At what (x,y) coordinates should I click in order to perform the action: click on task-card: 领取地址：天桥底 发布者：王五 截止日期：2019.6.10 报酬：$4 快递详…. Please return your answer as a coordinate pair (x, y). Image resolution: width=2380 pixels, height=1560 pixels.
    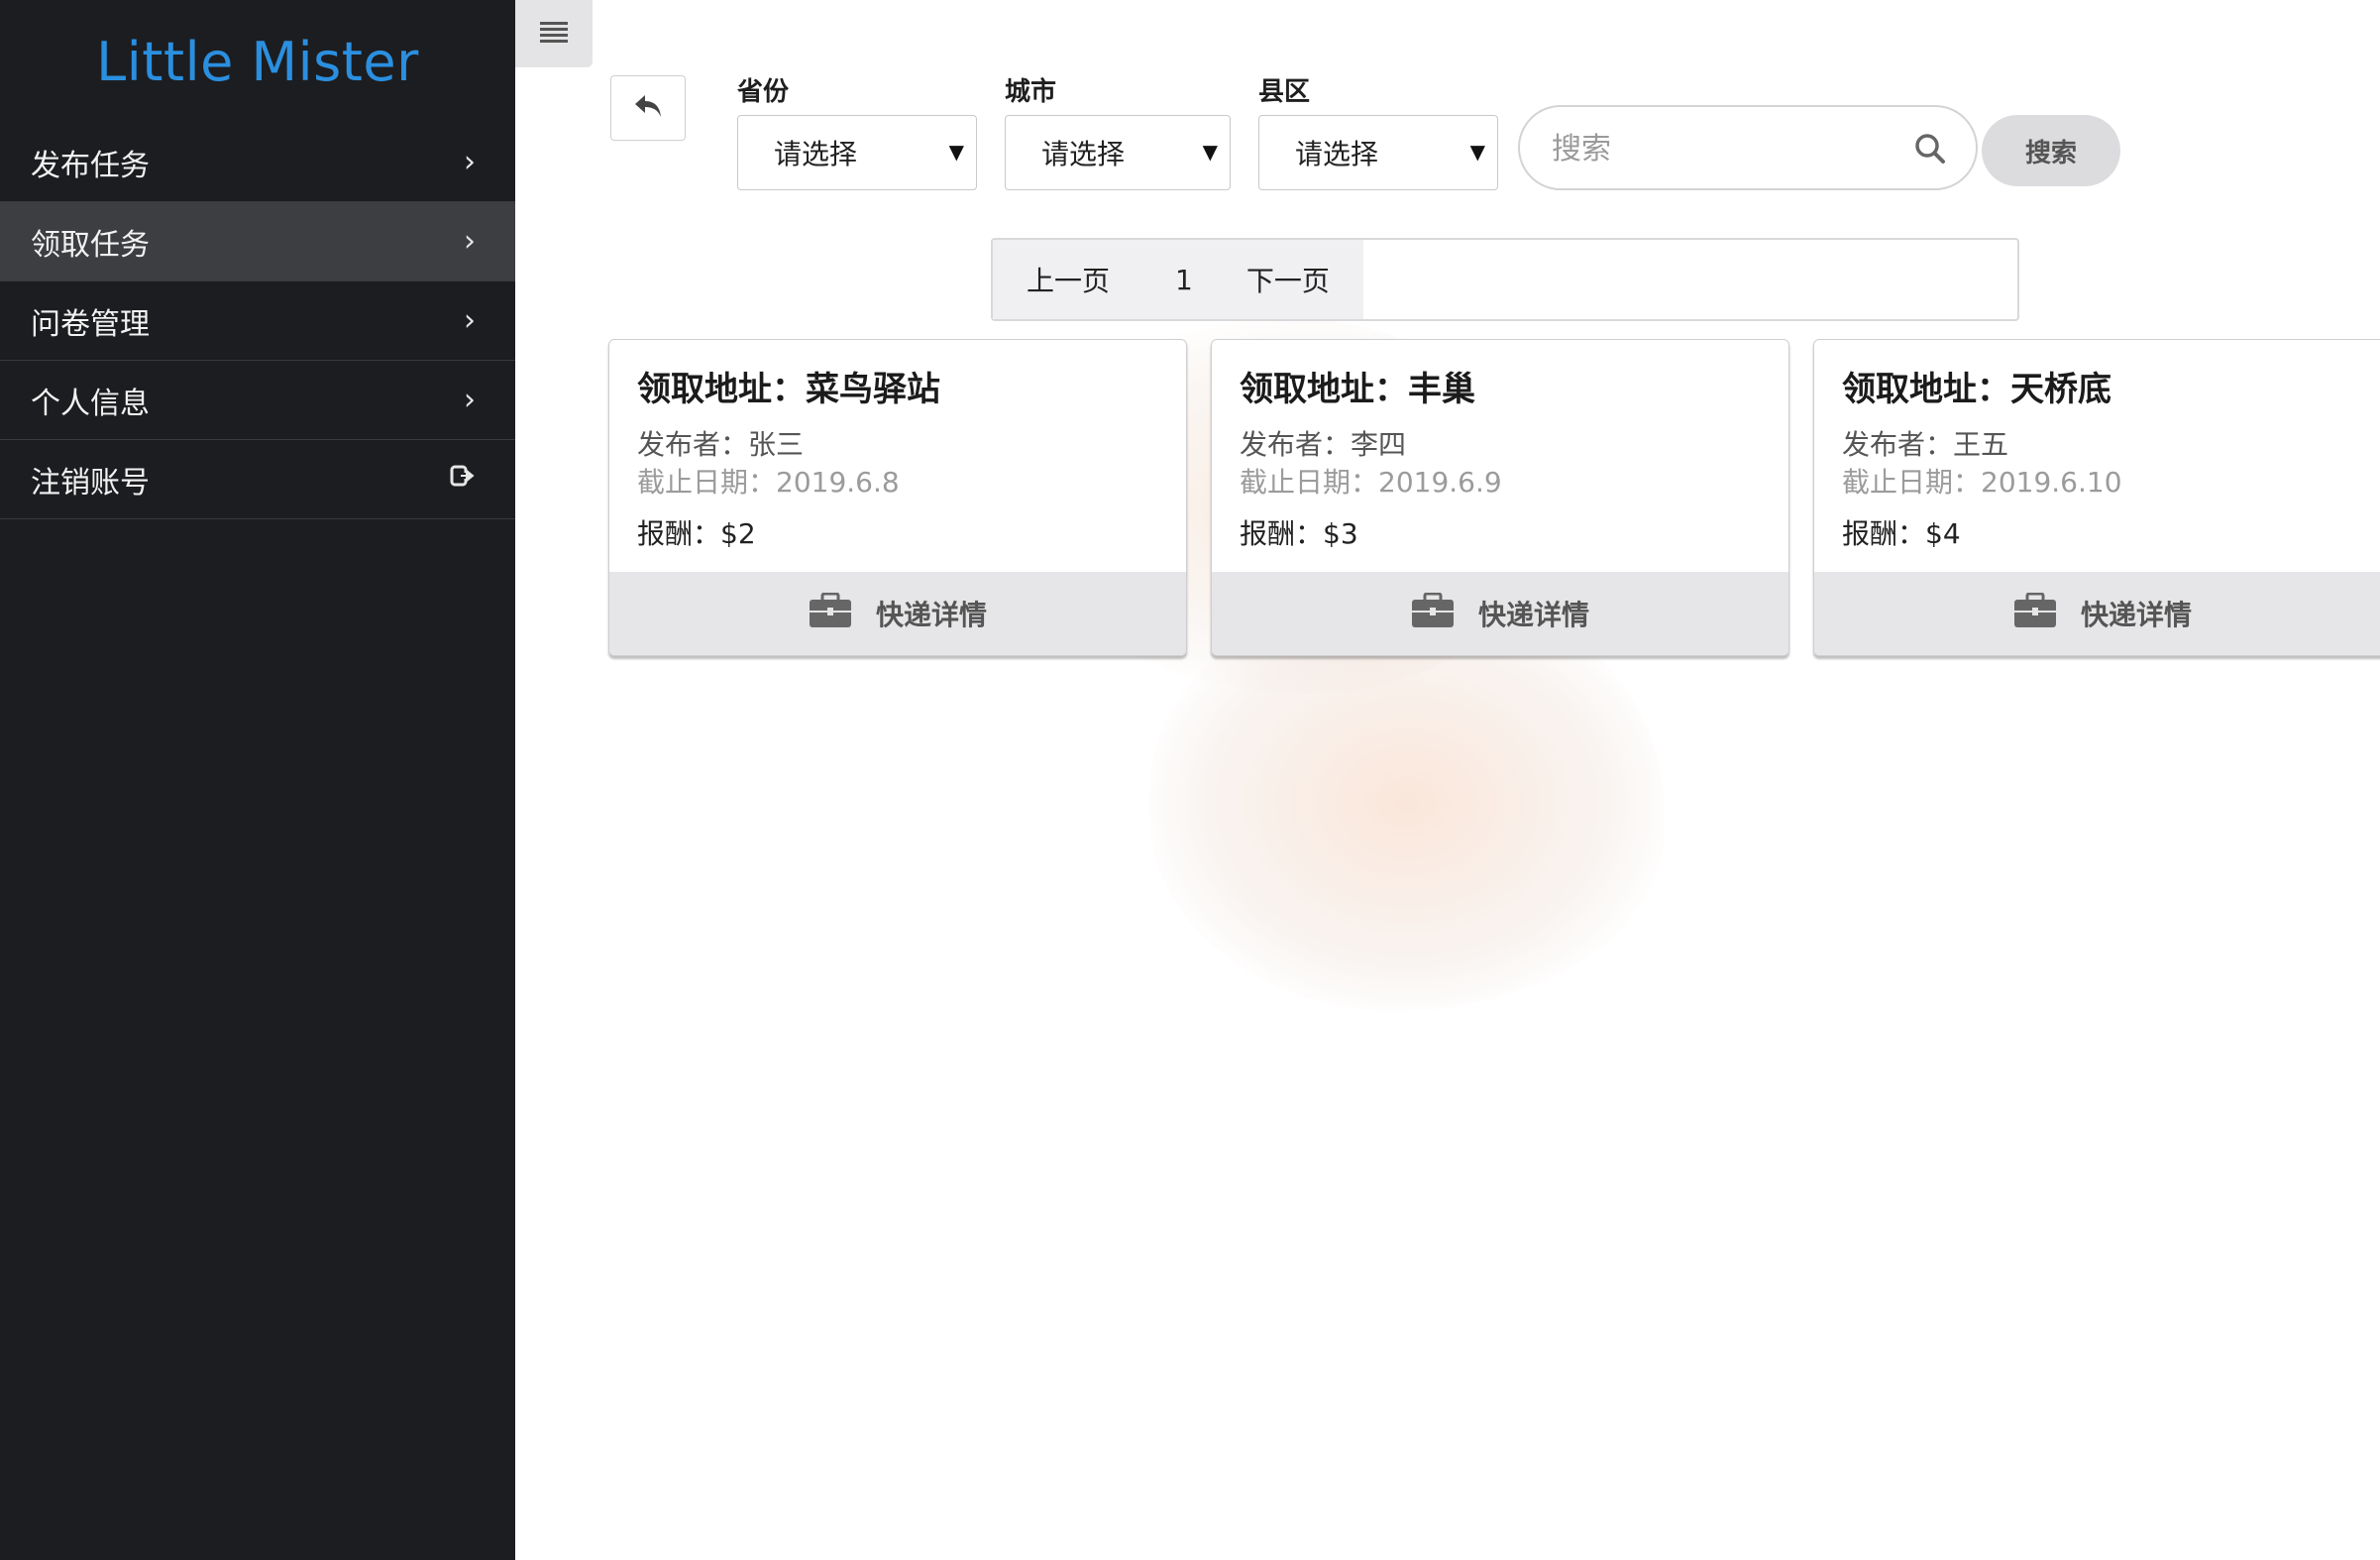
    Looking at the image, I should click on (2096, 497).